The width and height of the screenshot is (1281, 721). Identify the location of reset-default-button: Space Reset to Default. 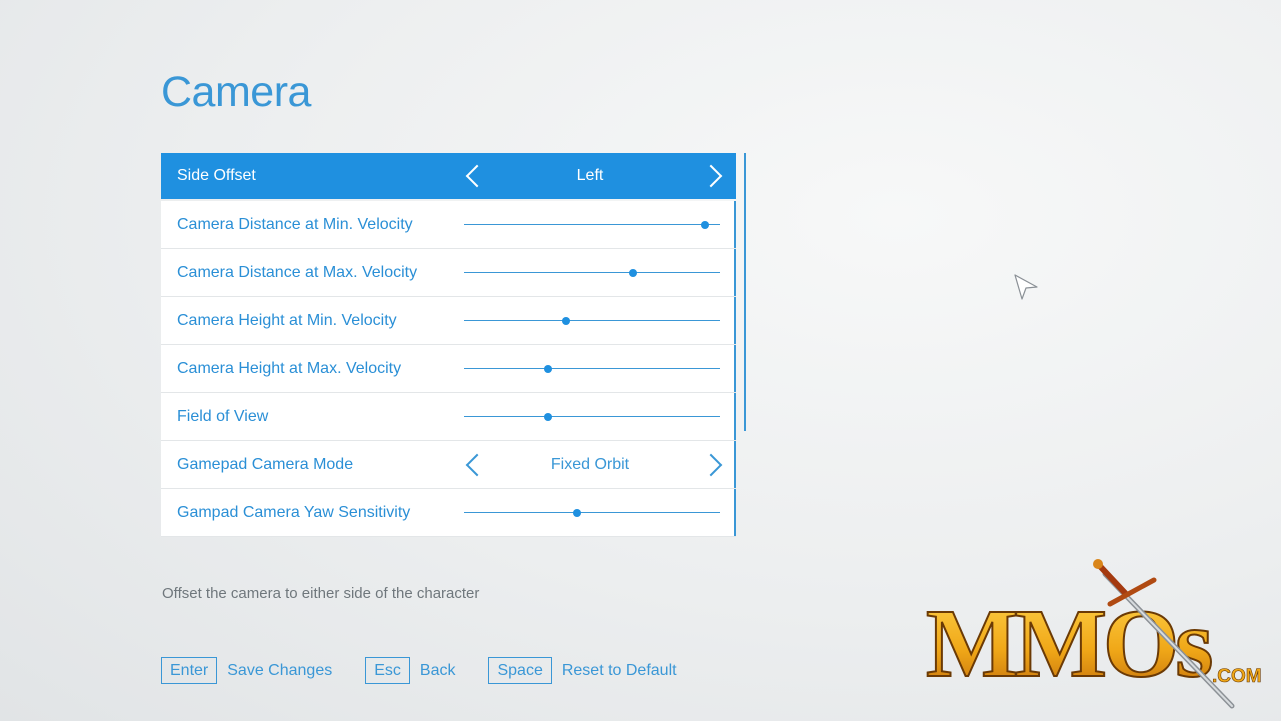
(582, 670).